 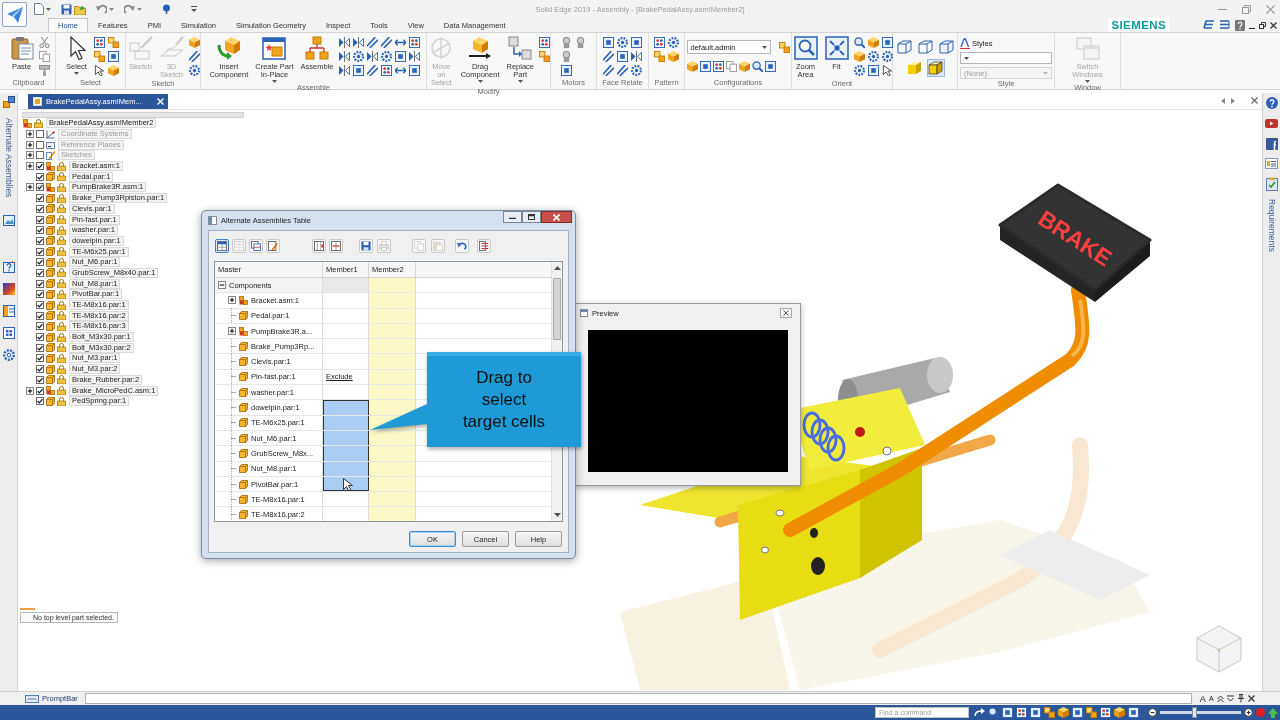 I want to click on close-icon, so click(x=1251, y=698).